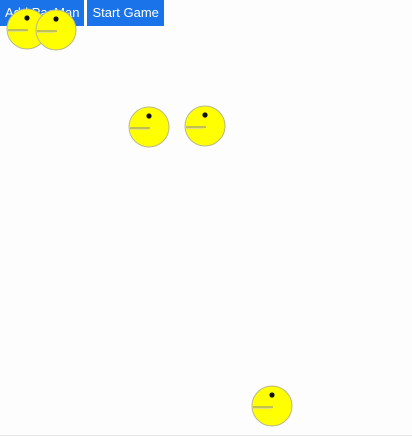 This screenshot has width=412, height=436. I want to click on start-game-button: Start Game, so click(125, 13).